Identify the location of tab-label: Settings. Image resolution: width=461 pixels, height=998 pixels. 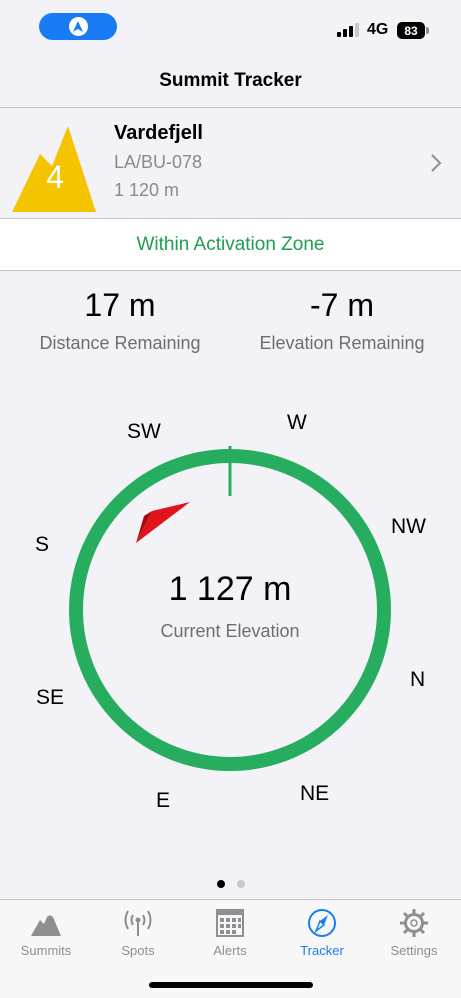
(414, 950).